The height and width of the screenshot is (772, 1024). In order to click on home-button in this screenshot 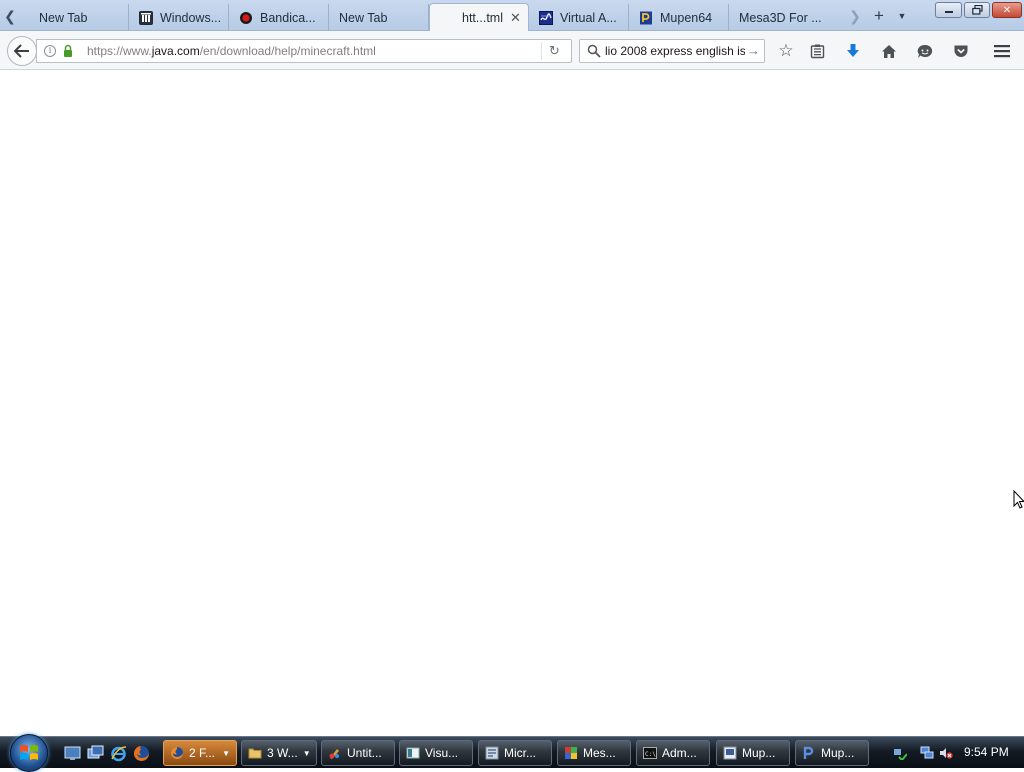, I will do `click(889, 51)`.